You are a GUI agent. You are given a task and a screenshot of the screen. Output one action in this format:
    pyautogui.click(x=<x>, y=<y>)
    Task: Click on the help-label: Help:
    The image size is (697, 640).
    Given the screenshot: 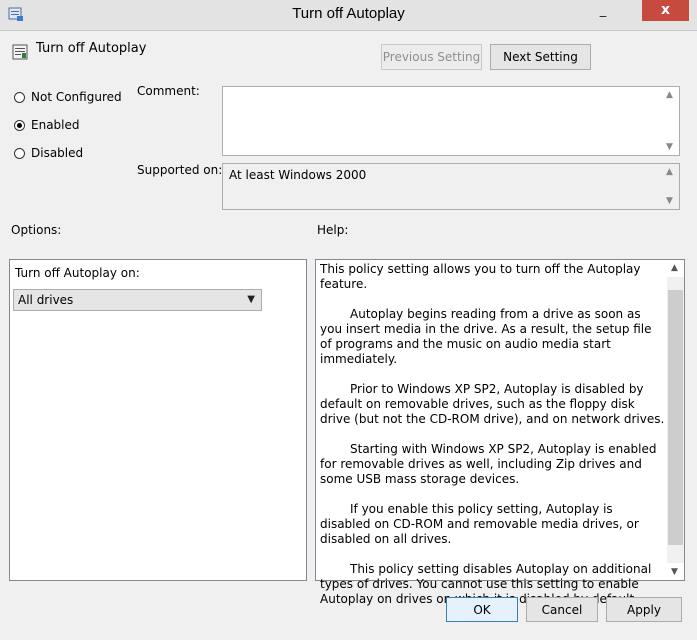 What is the action you would take?
    pyautogui.click(x=333, y=230)
    